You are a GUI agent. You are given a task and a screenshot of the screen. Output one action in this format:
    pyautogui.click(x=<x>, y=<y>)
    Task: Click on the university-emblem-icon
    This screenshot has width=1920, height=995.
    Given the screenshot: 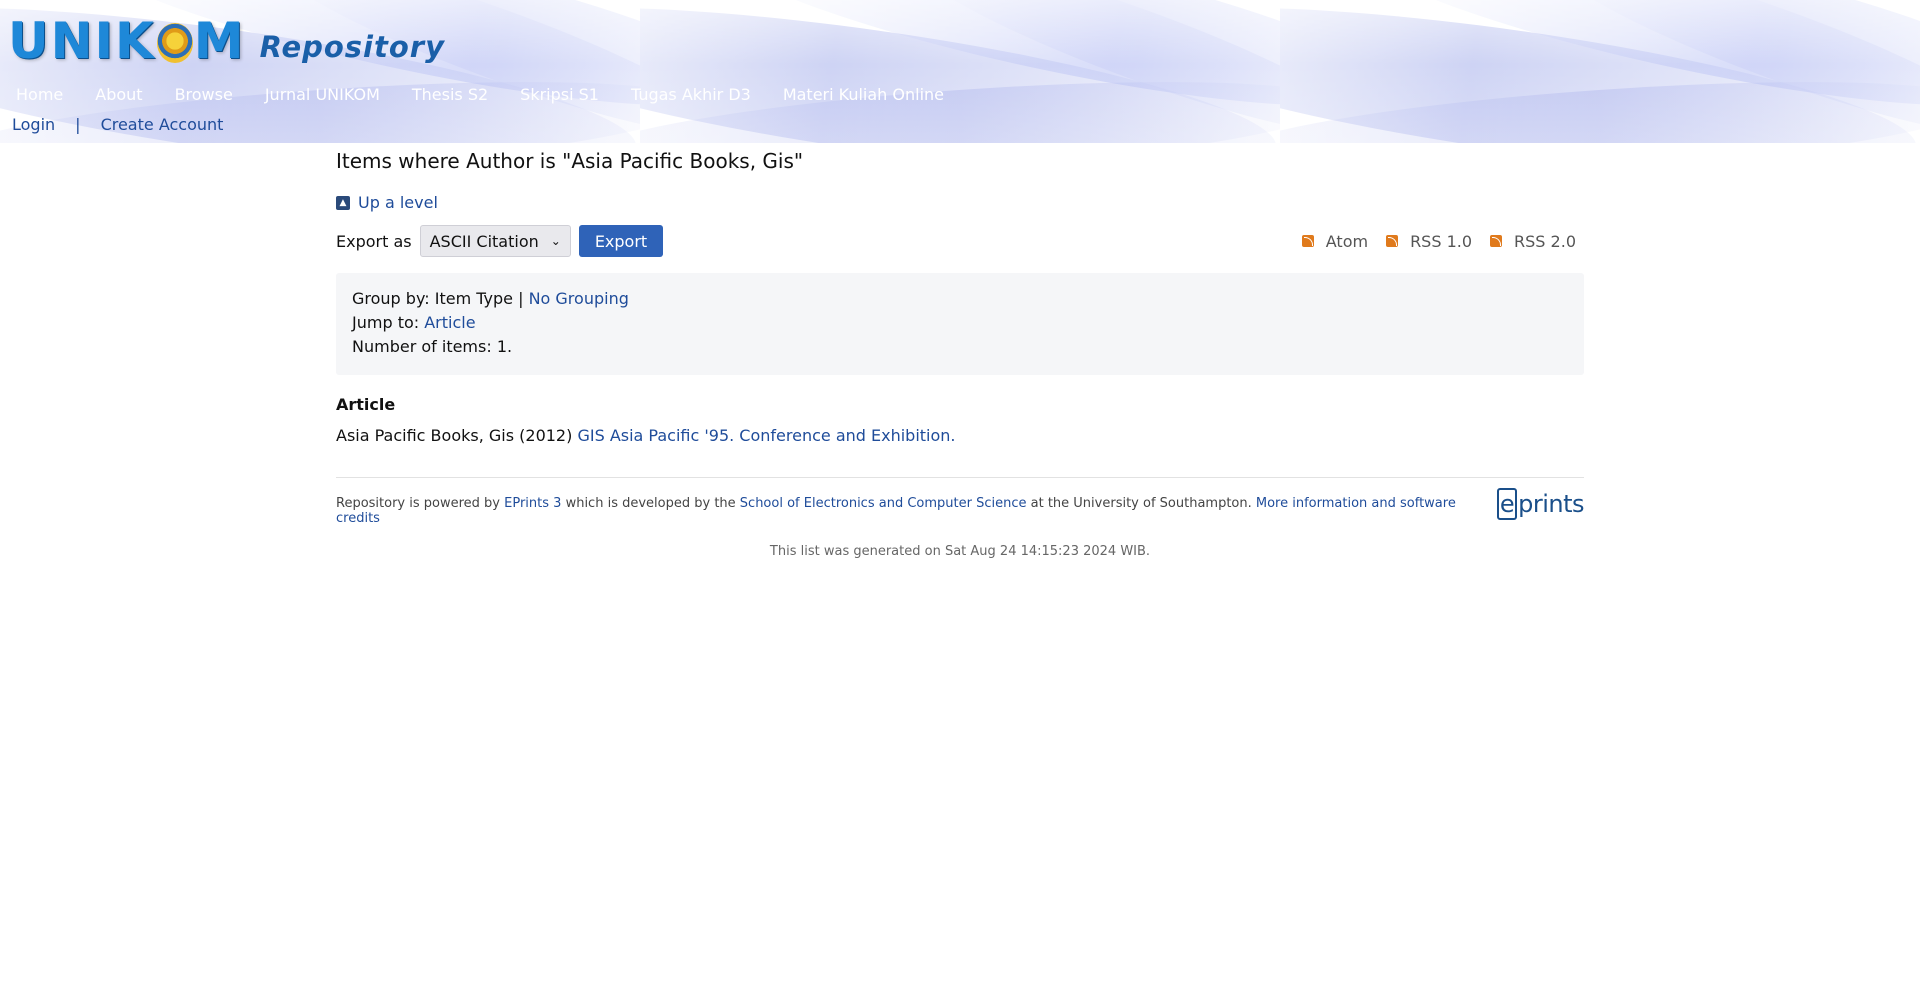 What is the action you would take?
    pyautogui.click(x=174, y=43)
    